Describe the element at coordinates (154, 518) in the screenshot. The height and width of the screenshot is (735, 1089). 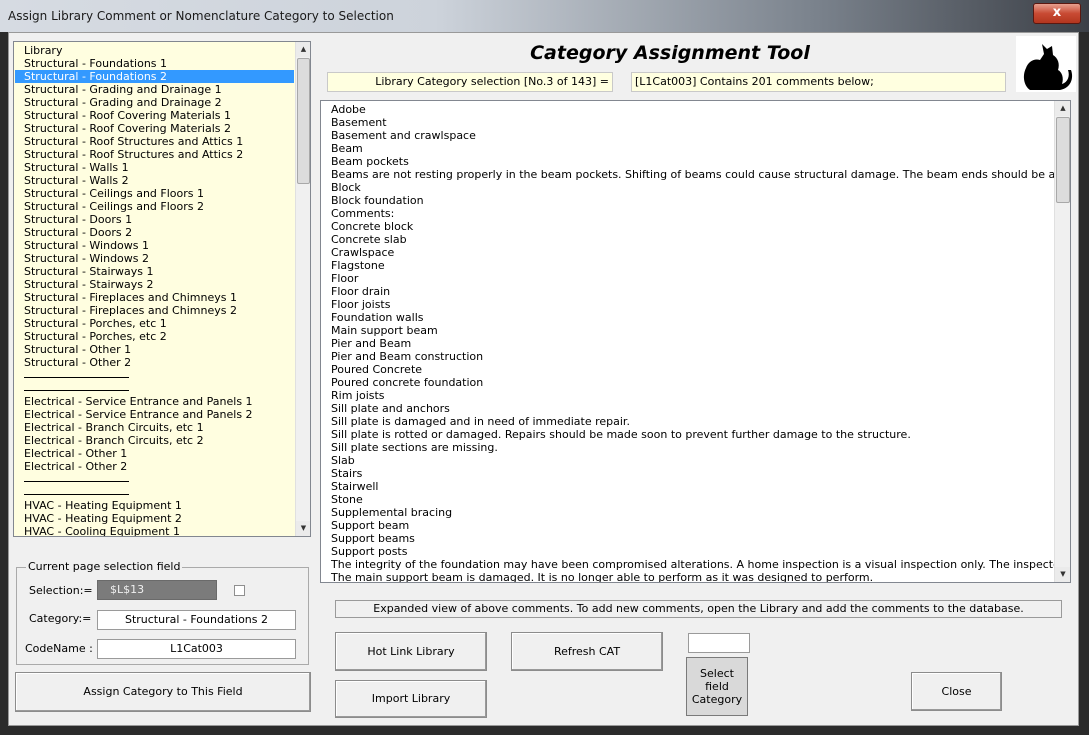
I see `list-item: HVAC - Heating Equipment 2` at that location.